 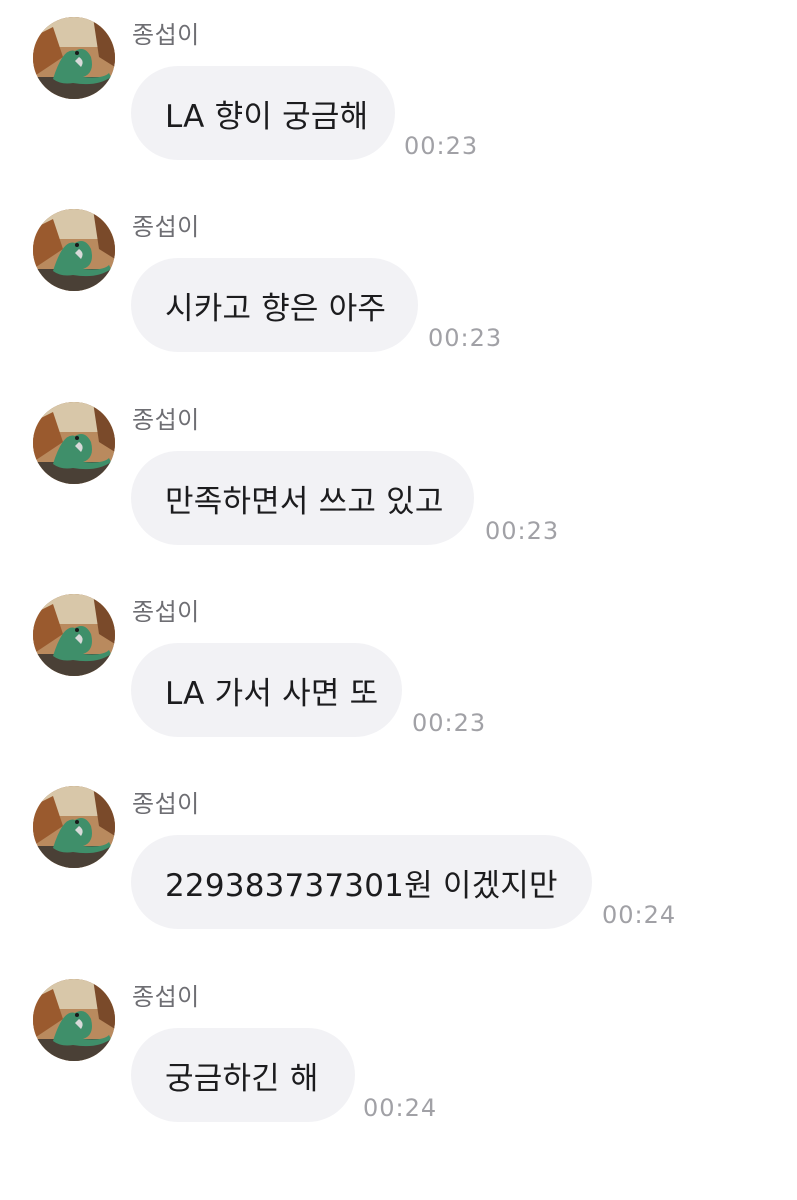 What do you see at coordinates (361, 885) in the screenshot?
I see `message-text: 229383737301원 이겠지만` at bounding box center [361, 885].